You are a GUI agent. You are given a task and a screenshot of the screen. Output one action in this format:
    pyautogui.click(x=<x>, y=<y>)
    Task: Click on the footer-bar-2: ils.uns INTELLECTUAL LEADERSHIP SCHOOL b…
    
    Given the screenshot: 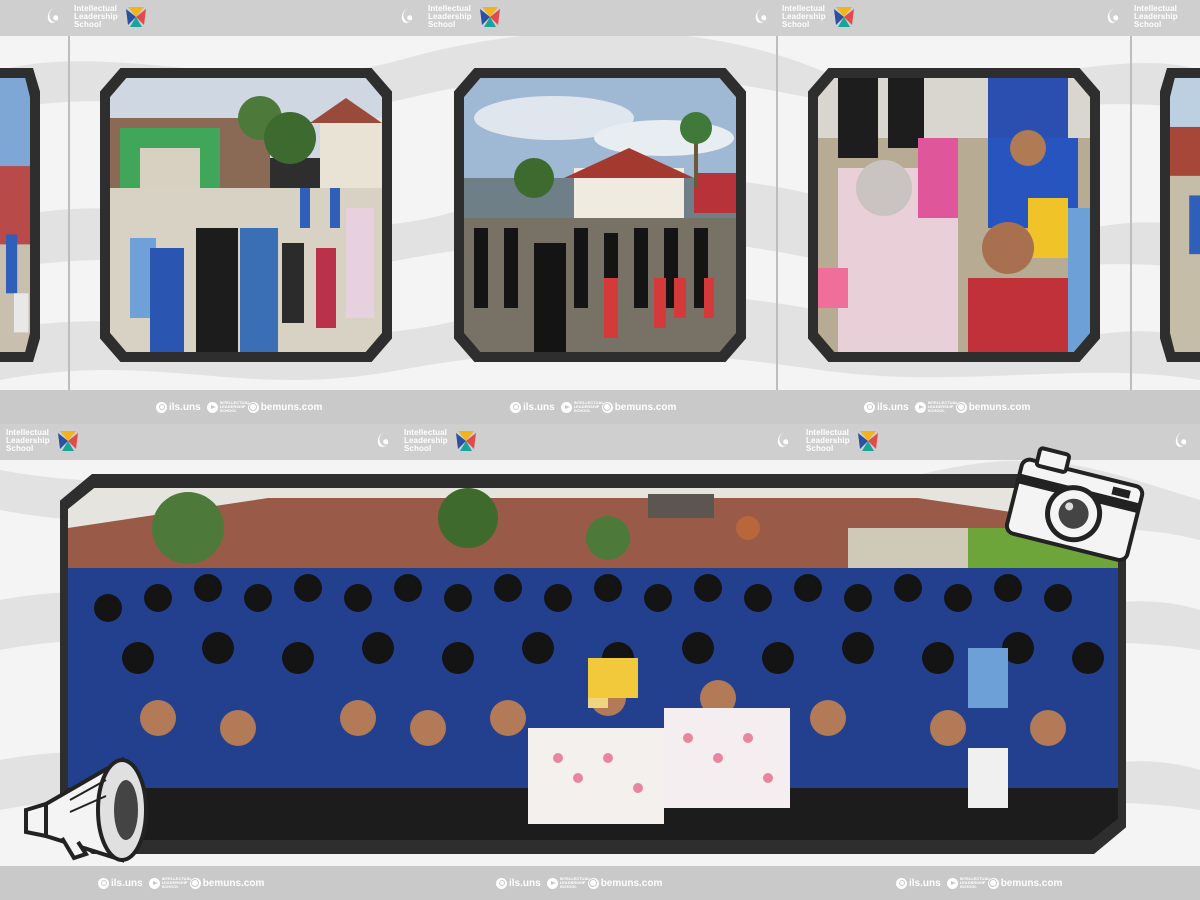 What is the action you would take?
    pyautogui.click(x=600, y=883)
    